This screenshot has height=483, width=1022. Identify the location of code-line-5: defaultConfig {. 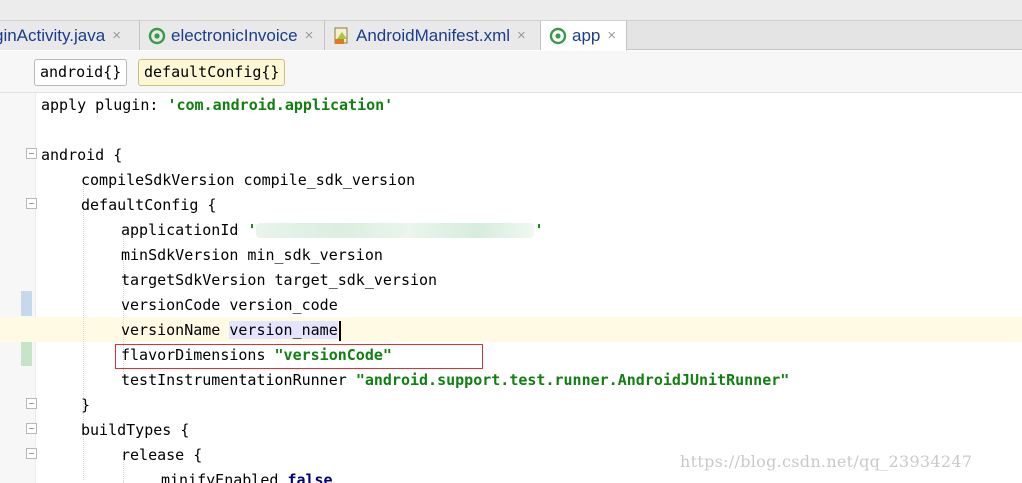
(149, 205).